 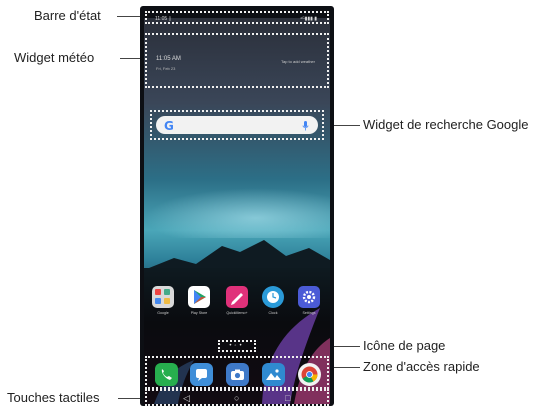 What do you see at coordinates (163, 313) in the screenshot?
I see `app-label-google: Google` at bounding box center [163, 313].